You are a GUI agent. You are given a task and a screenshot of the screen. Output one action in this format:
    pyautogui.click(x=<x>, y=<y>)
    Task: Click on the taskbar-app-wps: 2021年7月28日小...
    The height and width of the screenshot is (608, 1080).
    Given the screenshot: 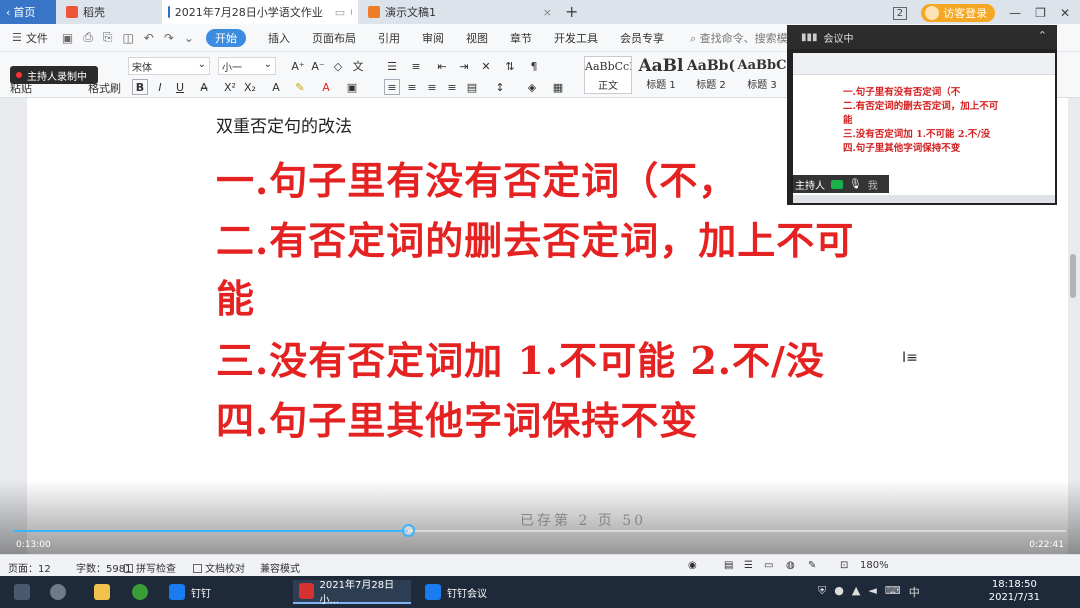 What is the action you would take?
    pyautogui.click(x=352, y=593)
    